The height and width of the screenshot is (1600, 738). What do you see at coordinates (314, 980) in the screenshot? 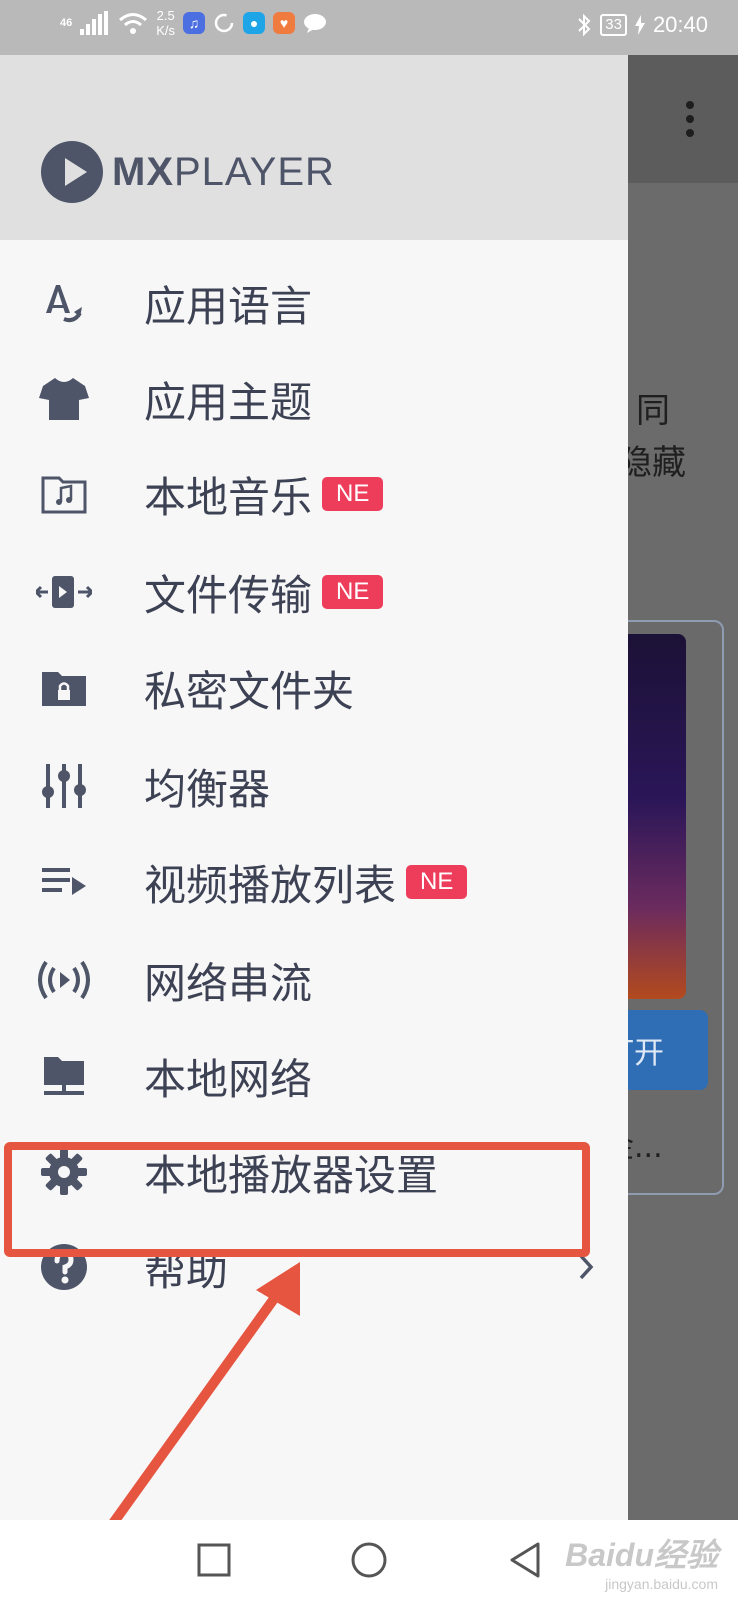
I see `menu-item-network-stream: 网络串流` at bounding box center [314, 980].